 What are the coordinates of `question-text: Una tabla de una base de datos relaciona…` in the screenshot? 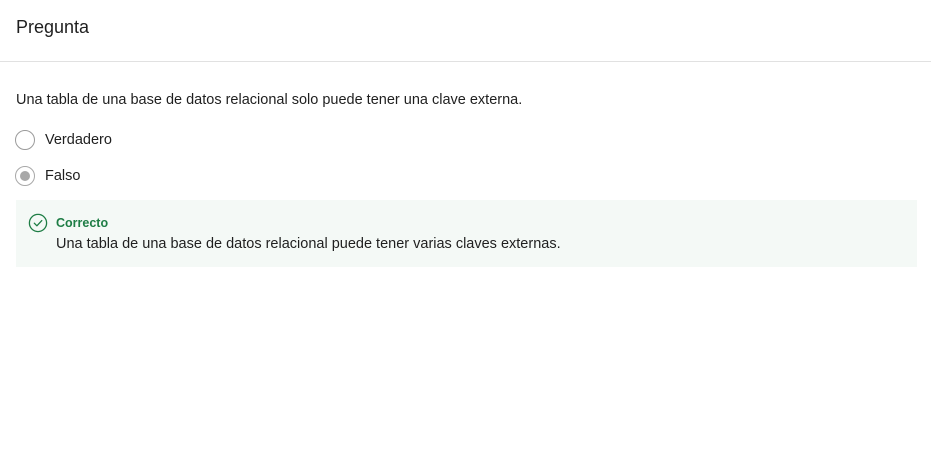 It's located at (269, 100).